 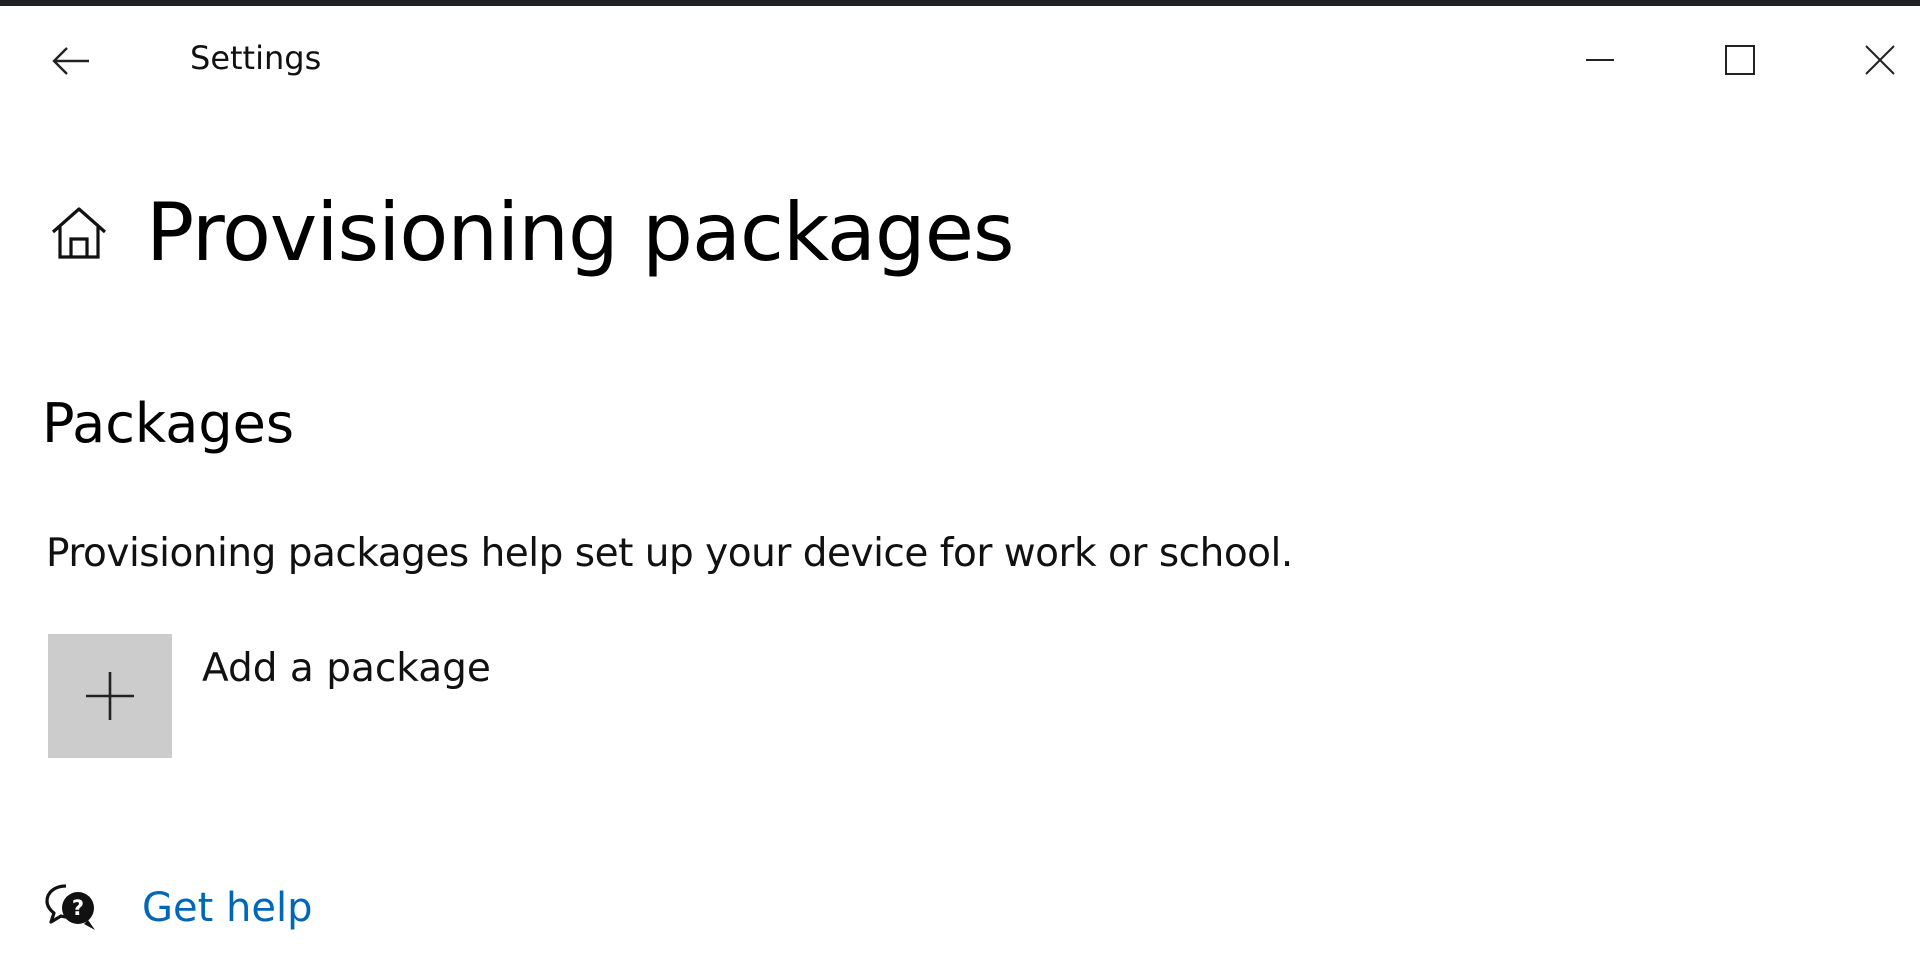 I want to click on add-package-button: Add a package, so click(x=269, y=696).